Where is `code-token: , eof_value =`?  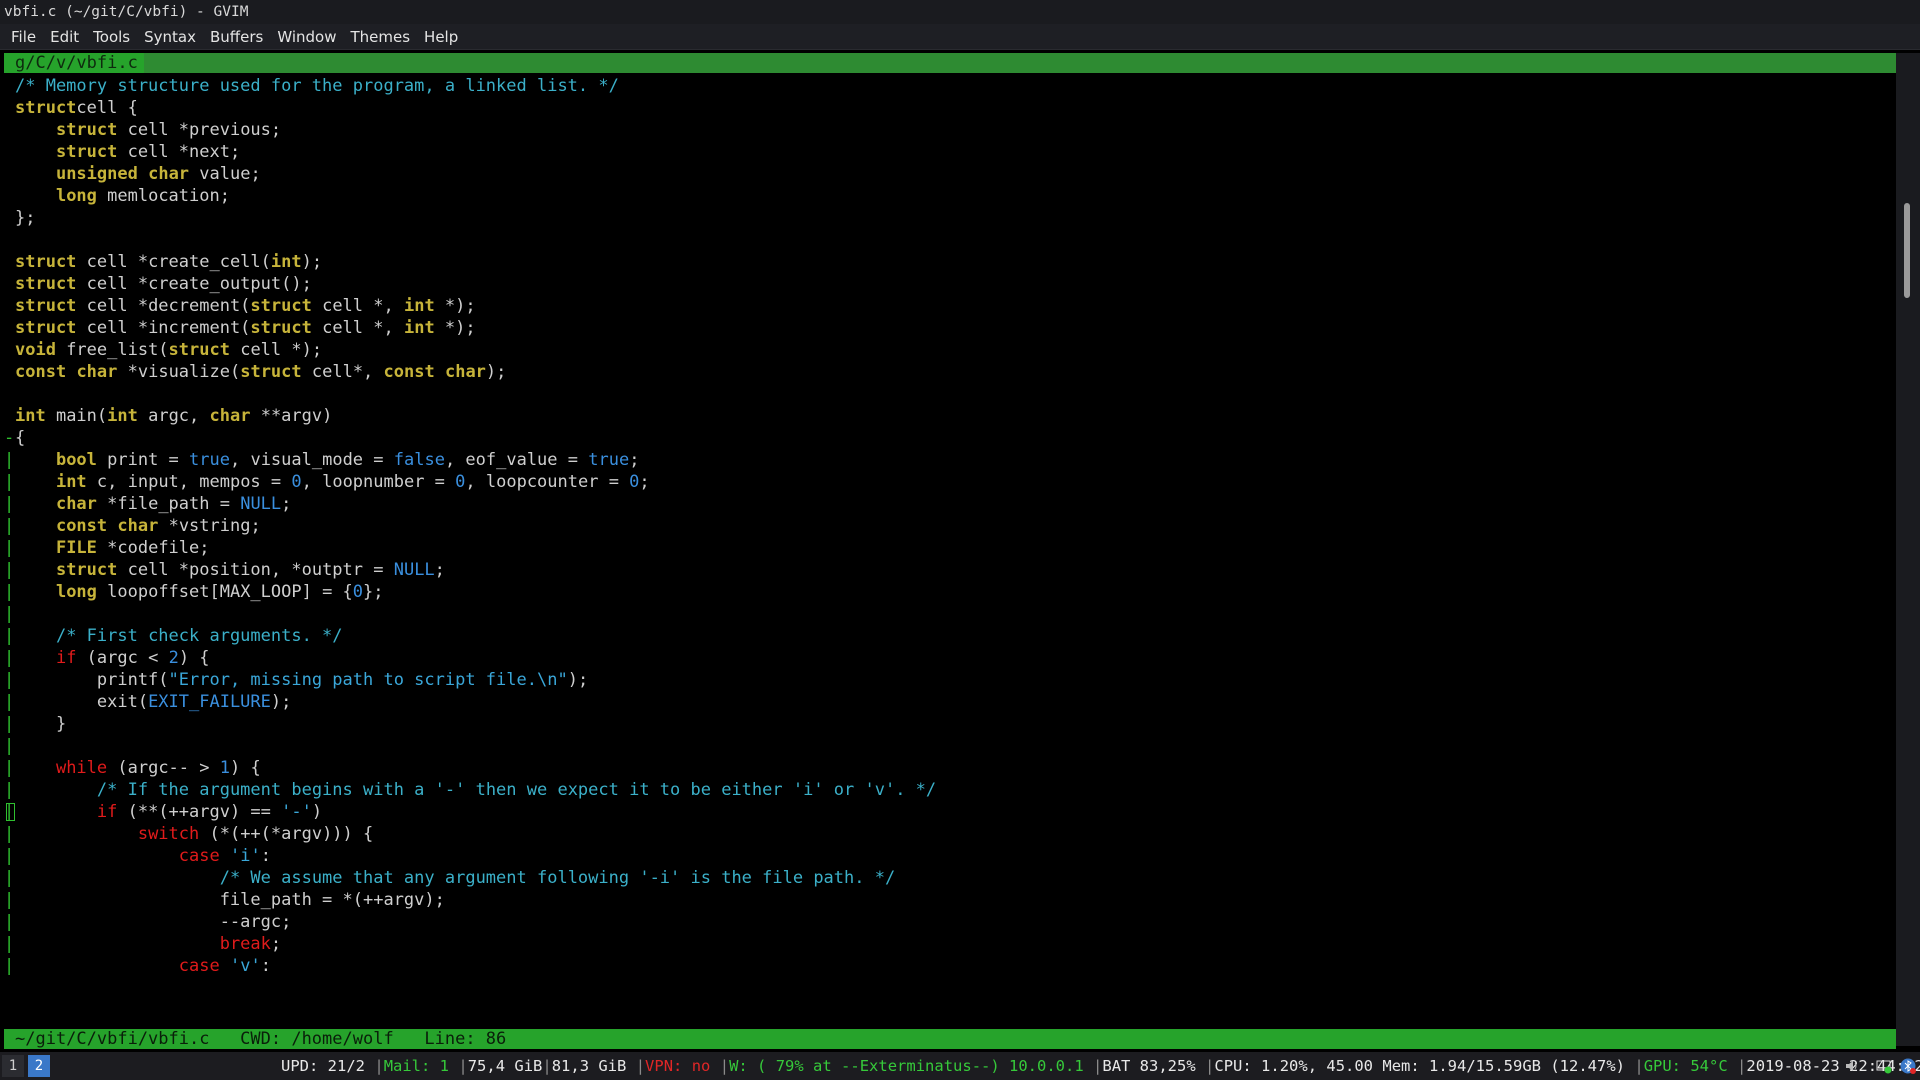
code-token: , eof_value = is located at coordinates (516, 460).